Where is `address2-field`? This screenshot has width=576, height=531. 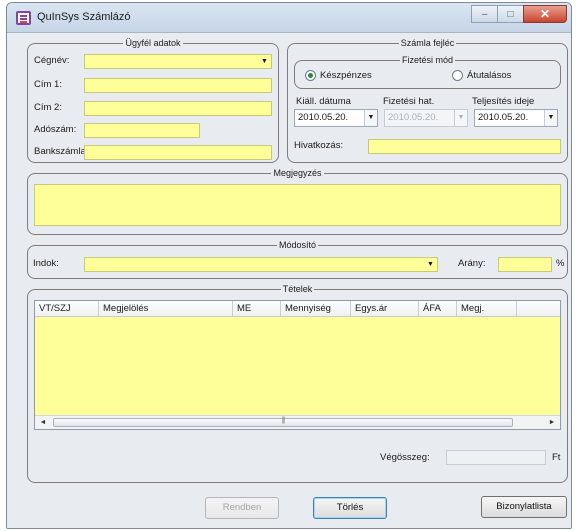
address2-field is located at coordinates (178, 108).